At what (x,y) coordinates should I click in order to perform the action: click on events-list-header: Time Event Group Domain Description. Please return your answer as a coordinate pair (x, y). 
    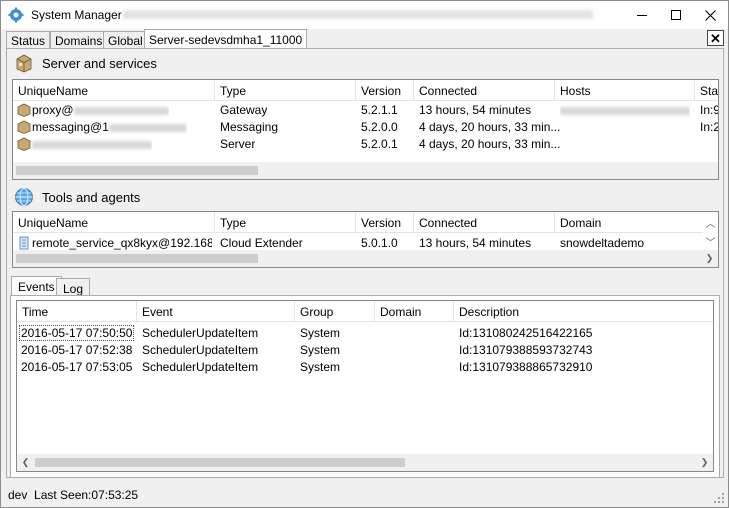
    Looking at the image, I should click on (365, 311).